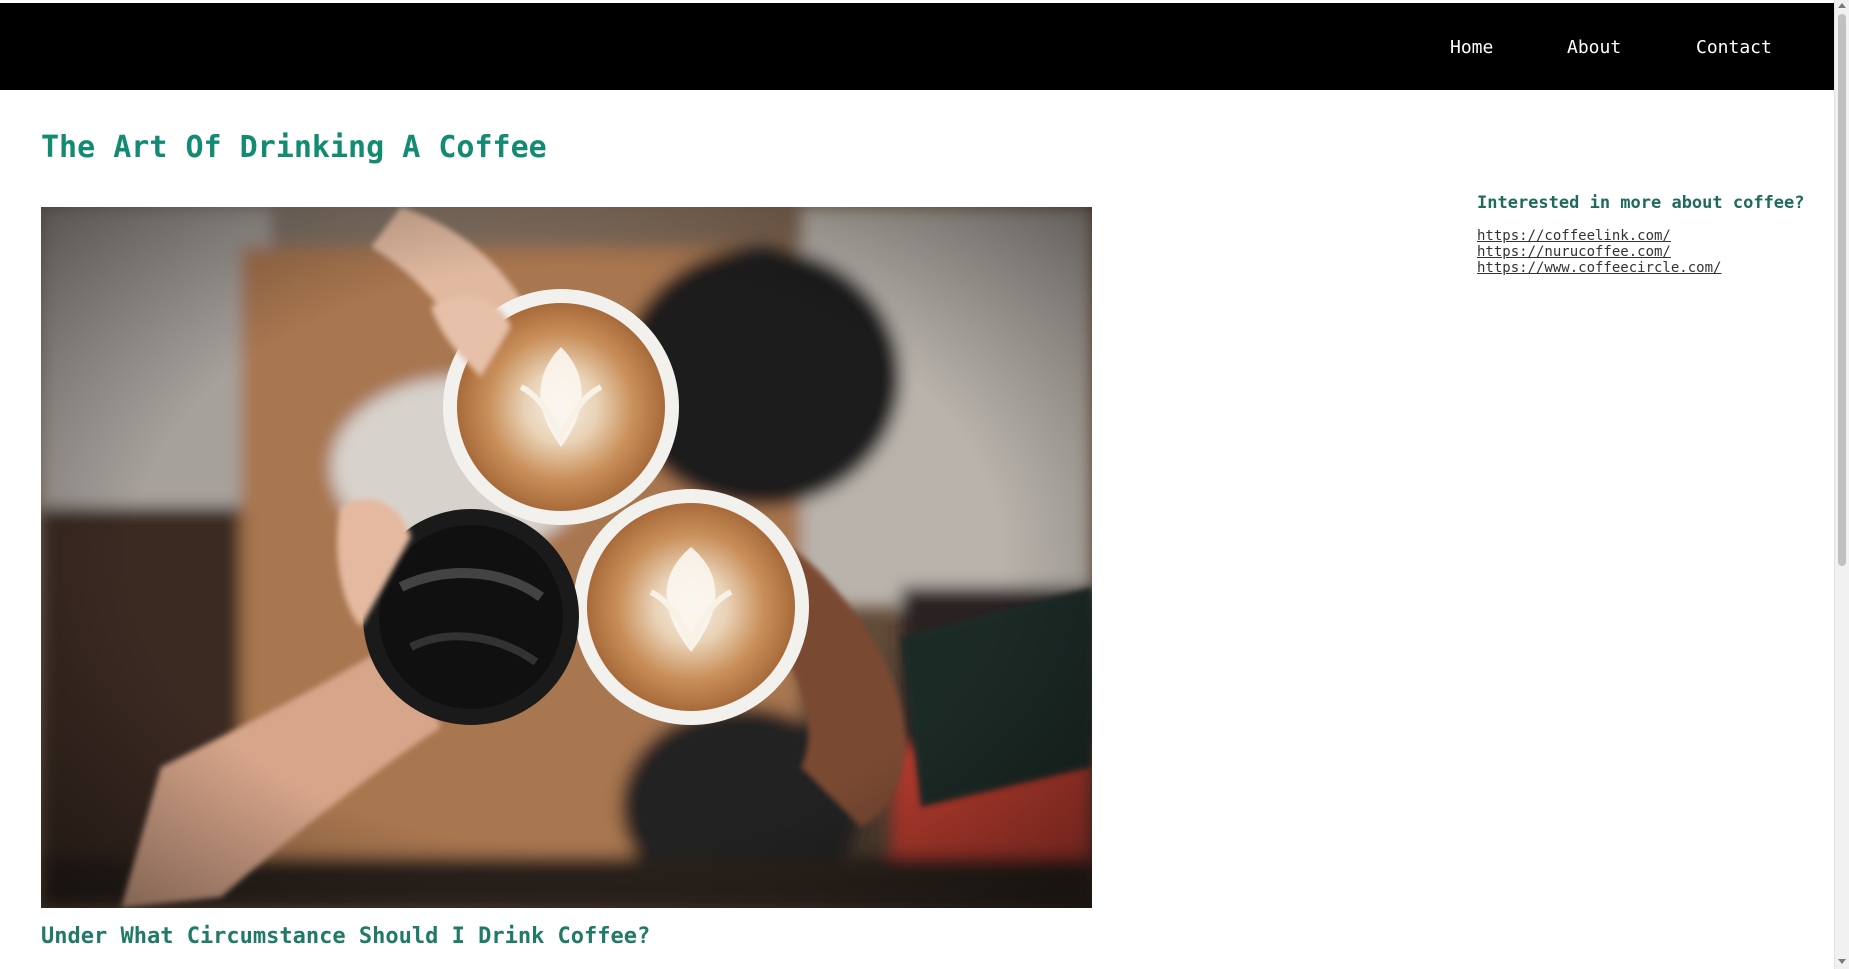  What do you see at coordinates (1594, 48) in the screenshot?
I see `nav-about-link: About` at bounding box center [1594, 48].